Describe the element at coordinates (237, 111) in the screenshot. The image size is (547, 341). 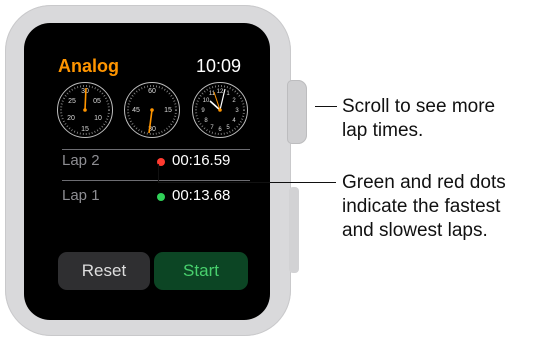
I see `dial-label: 3` at that location.